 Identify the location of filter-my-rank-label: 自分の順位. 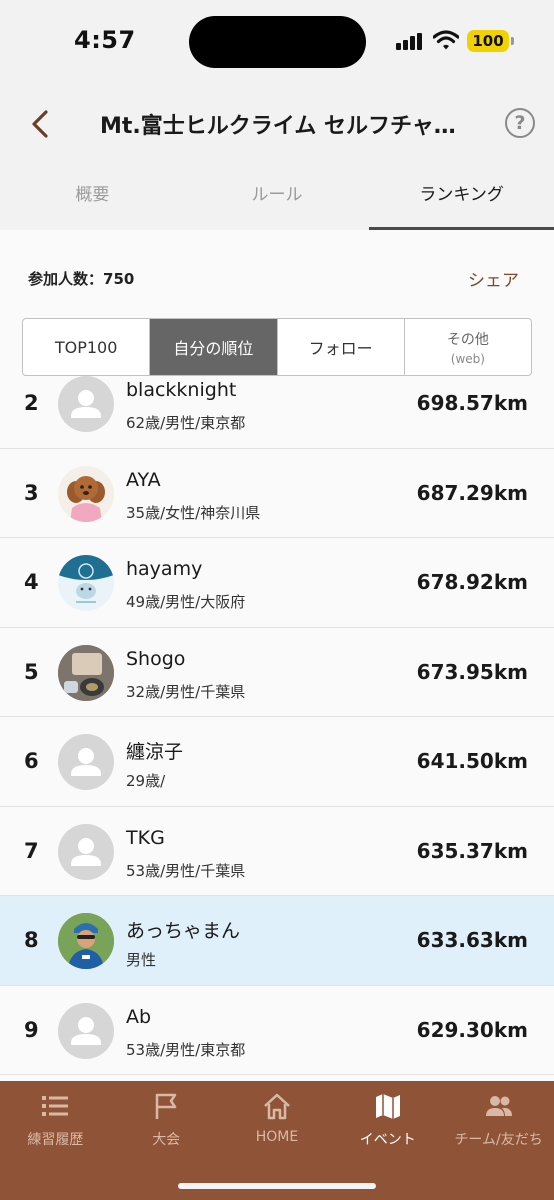
(213, 348).